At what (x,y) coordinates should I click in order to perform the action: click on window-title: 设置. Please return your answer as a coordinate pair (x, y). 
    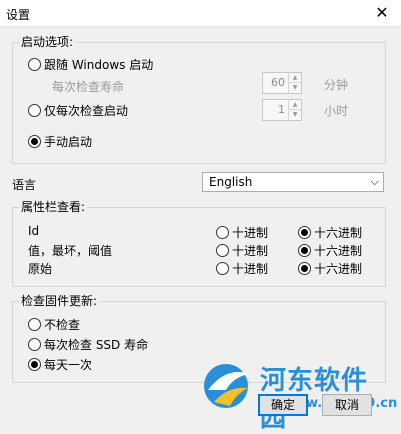
    Looking at the image, I should click on (18, 15).